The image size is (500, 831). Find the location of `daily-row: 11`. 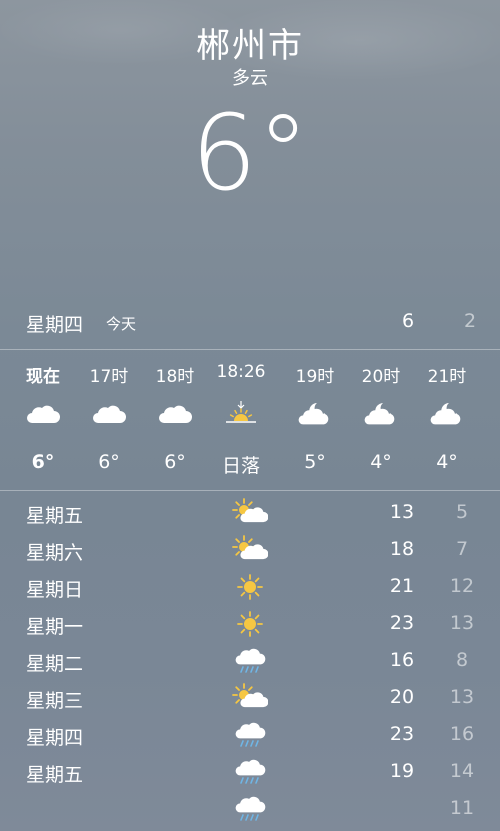

daily-row: 11 is located at coordinates (250, 809).